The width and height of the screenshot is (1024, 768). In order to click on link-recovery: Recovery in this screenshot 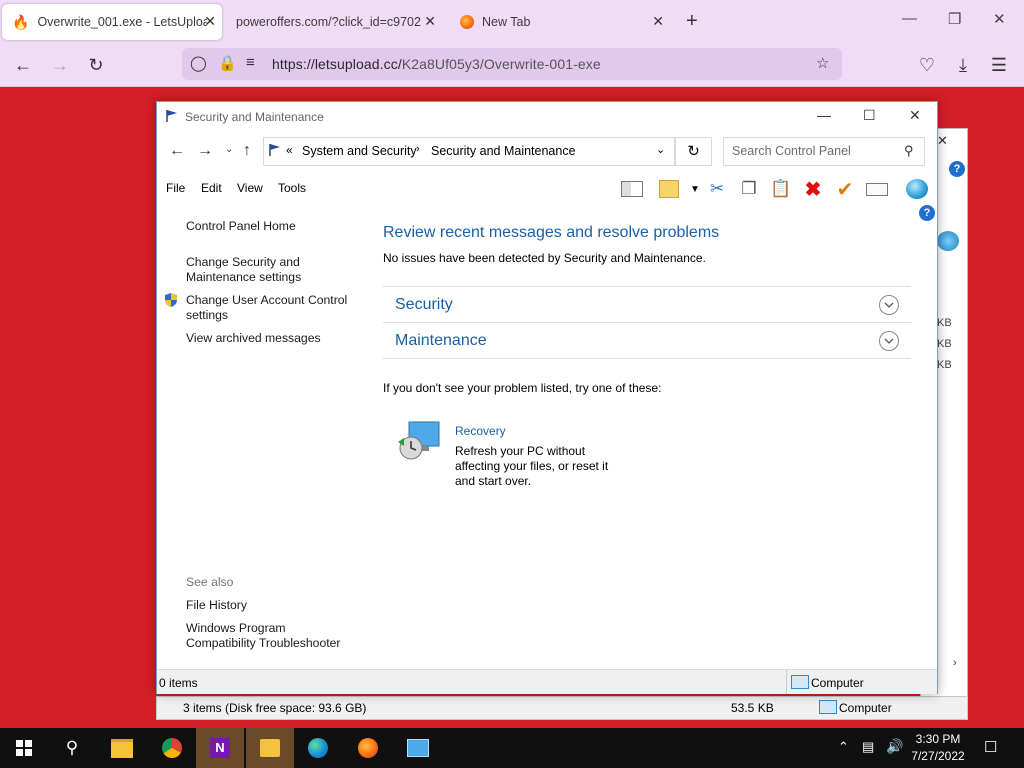, I will do `click(480, 431)`.